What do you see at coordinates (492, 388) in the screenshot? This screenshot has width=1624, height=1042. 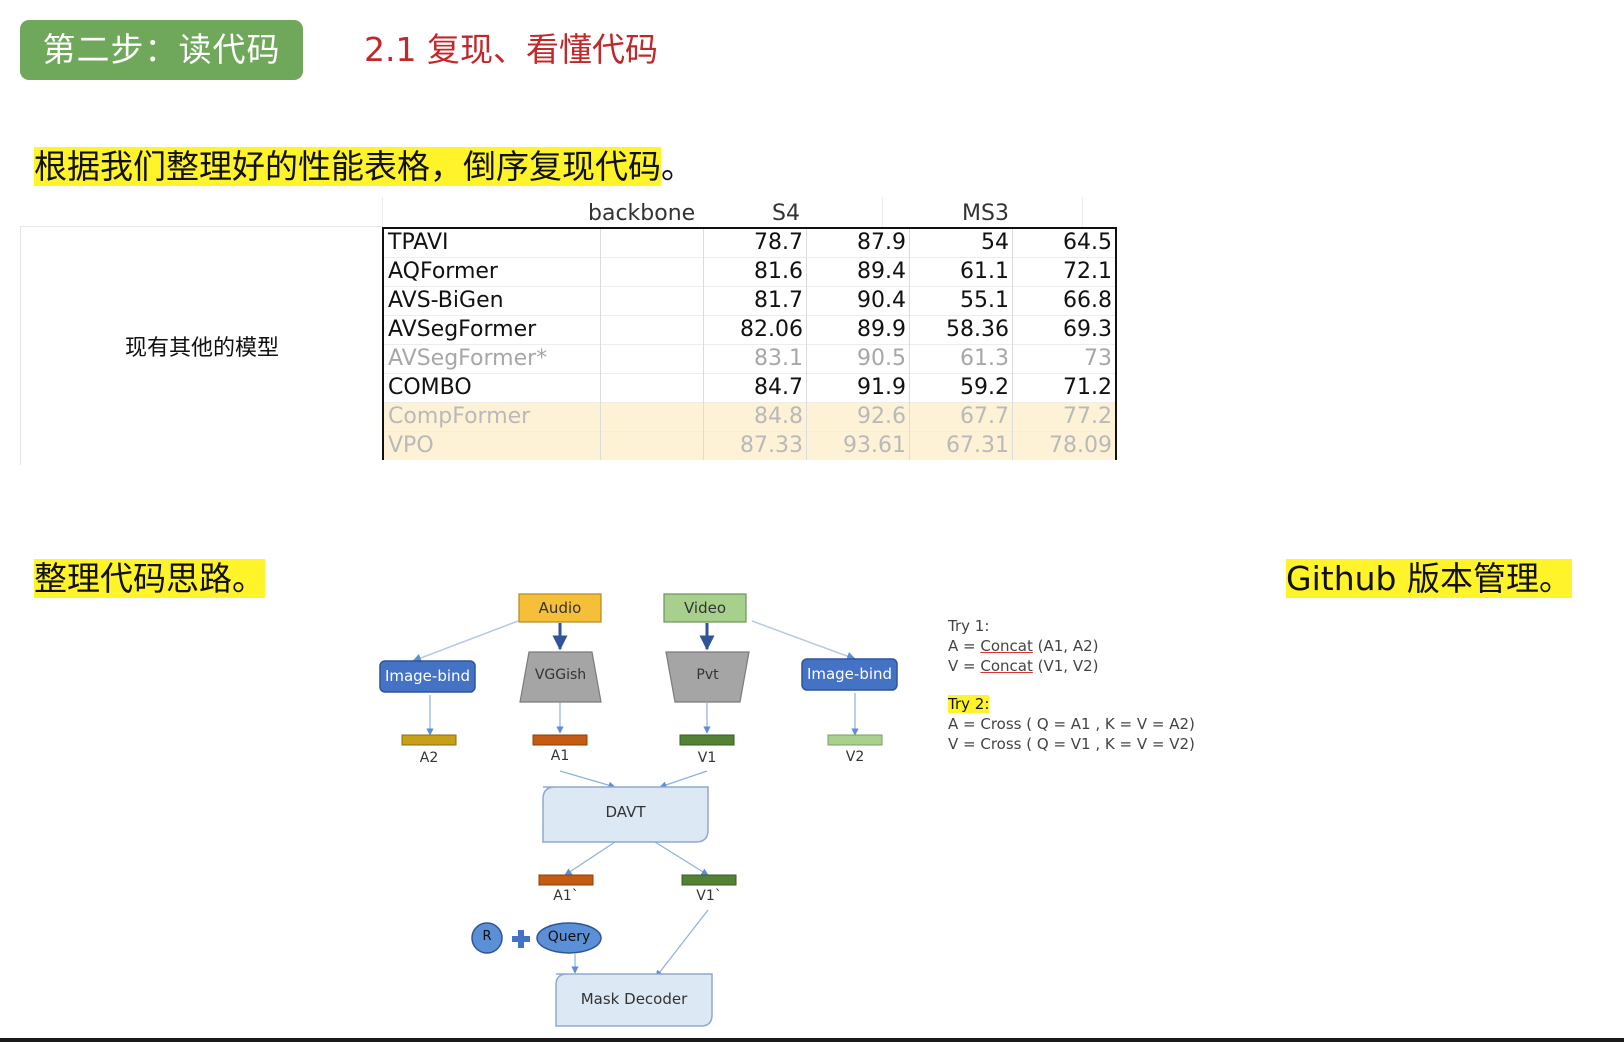 I see `model-name: COMBO` at bounding box center [492, 388].